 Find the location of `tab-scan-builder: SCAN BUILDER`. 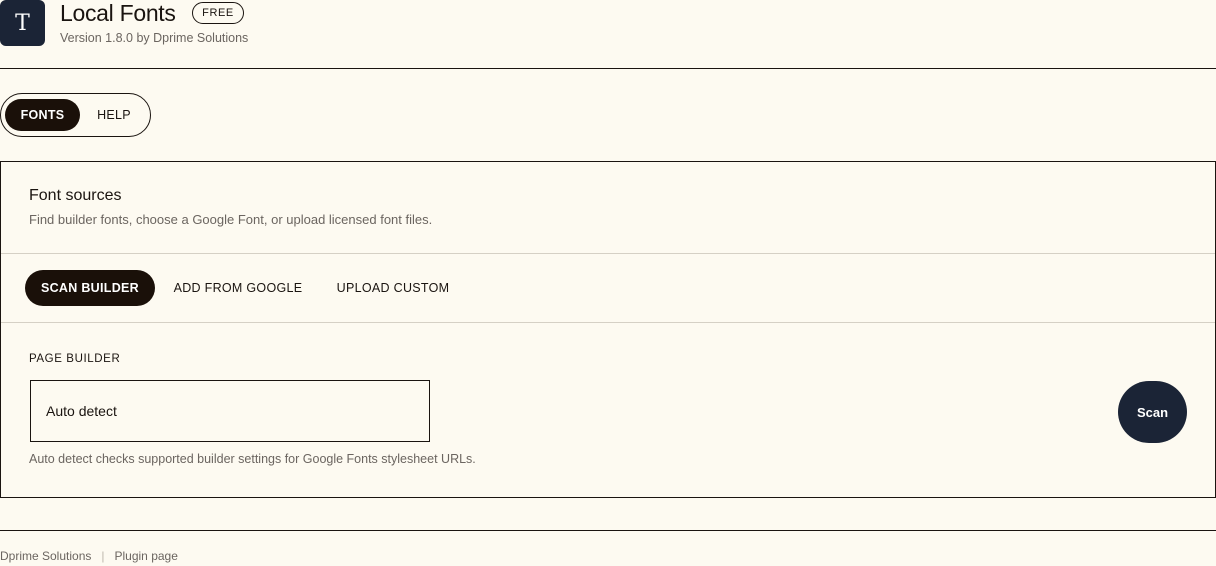

tab-scan-builder: SCAN BUILDER is located at coordinates (90, 288).